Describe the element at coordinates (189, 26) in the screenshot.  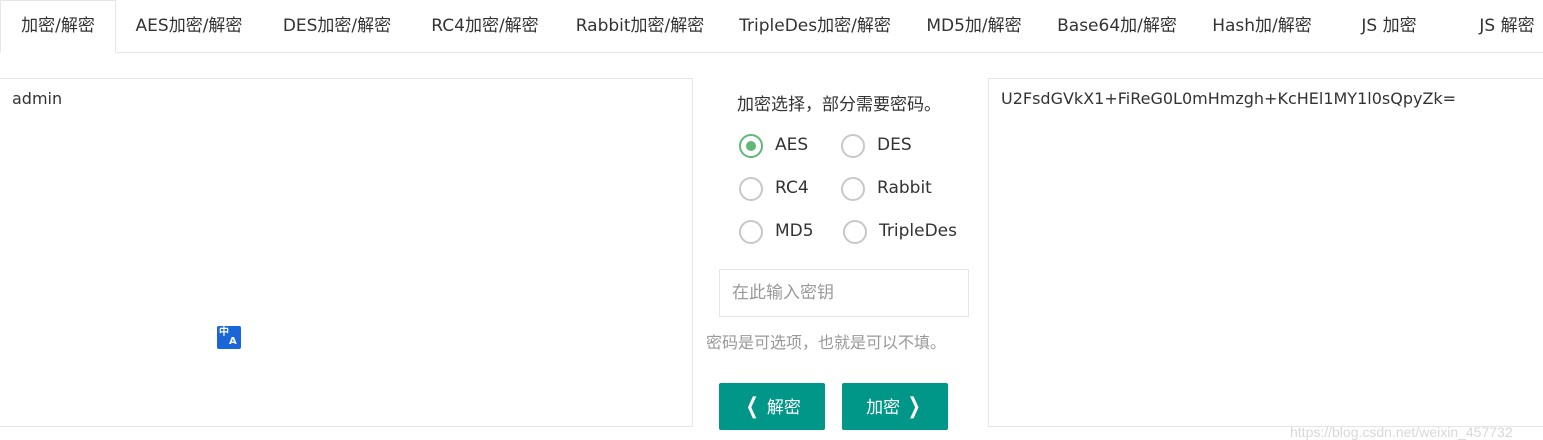
I see `tab-aes: AES加密/解密` at that location.